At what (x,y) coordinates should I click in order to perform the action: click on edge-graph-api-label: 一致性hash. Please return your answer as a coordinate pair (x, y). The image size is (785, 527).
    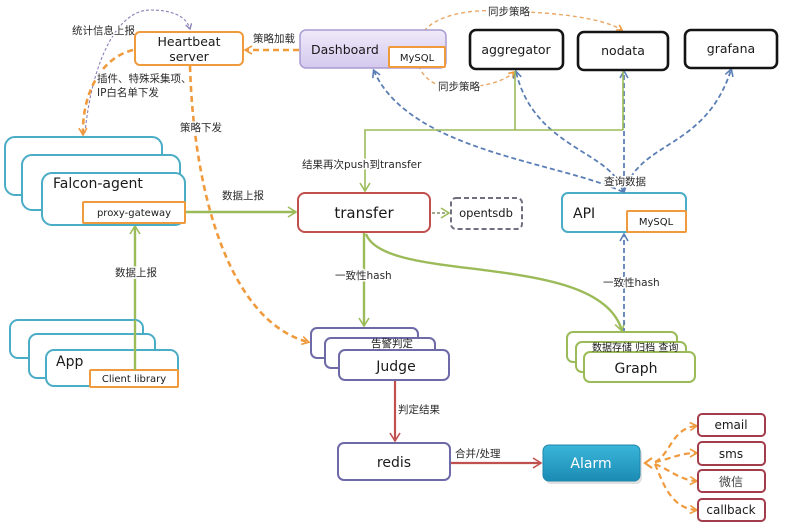
    Looking at the image, I should click on (631, 282).